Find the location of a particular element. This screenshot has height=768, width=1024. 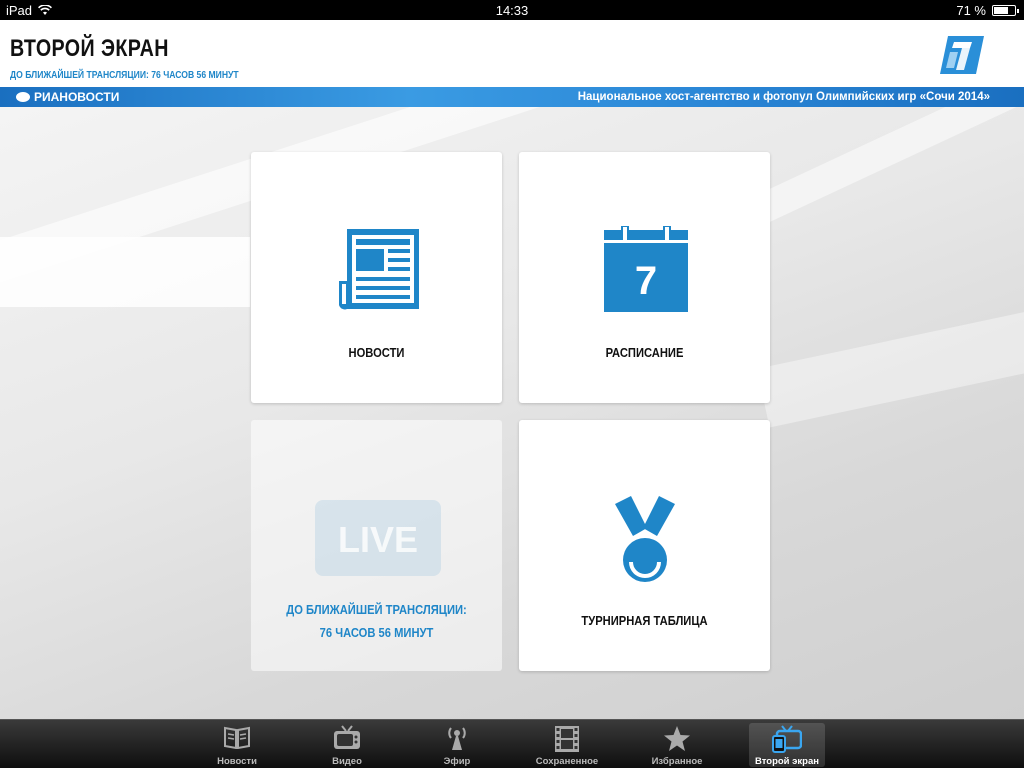

tab-favorites: Избранное is located at coordinates (677, 745).